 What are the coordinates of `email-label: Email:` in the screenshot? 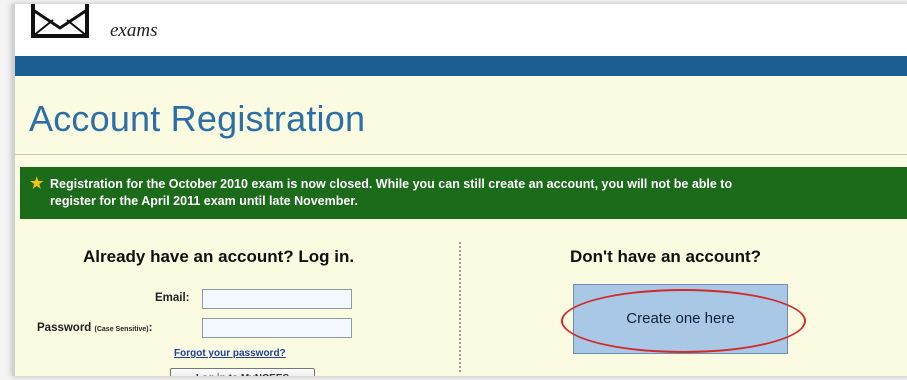 It's located at (172, 298).